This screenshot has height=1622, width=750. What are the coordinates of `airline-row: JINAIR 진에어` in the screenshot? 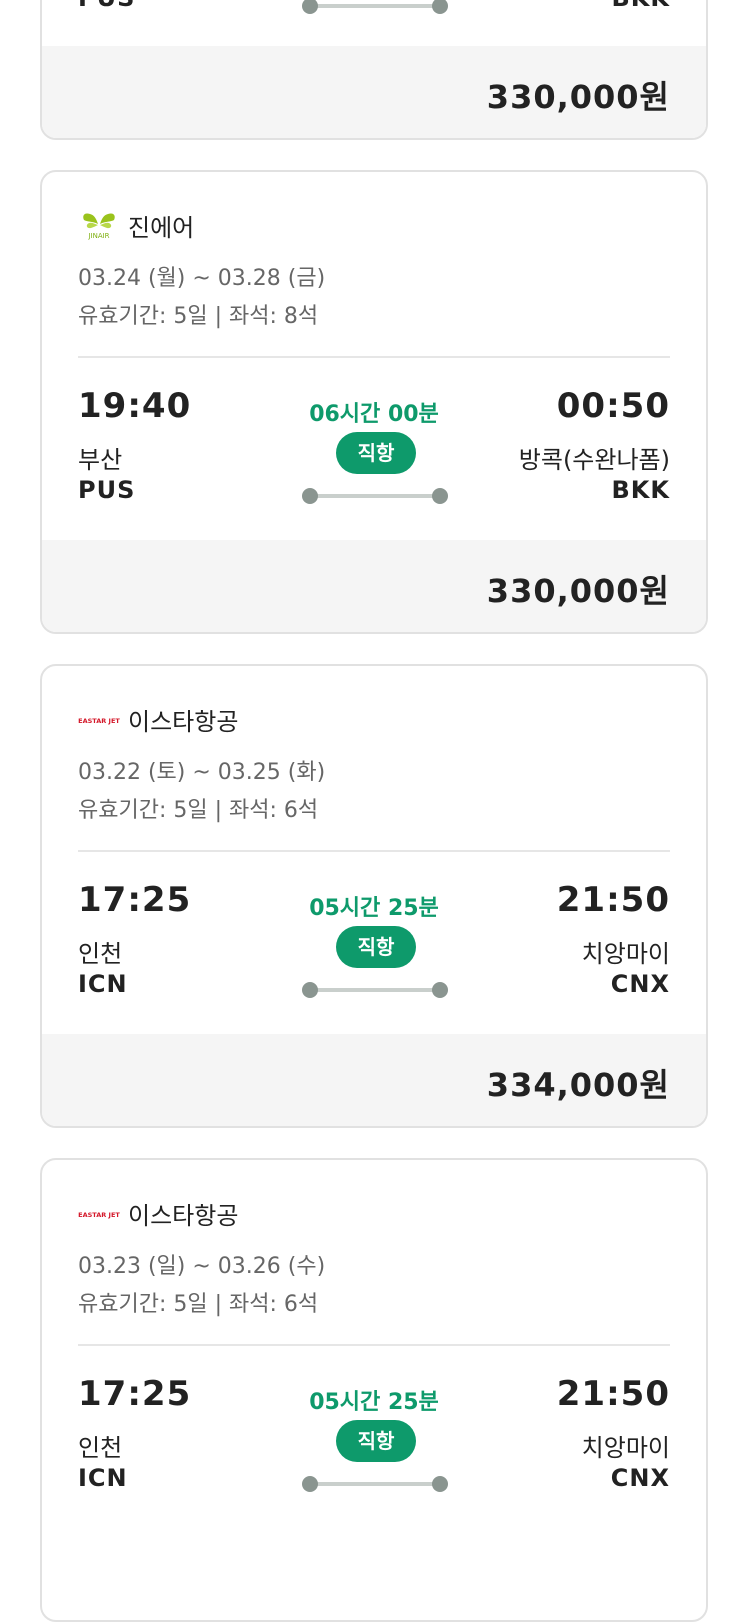 It's located at (136, 225).